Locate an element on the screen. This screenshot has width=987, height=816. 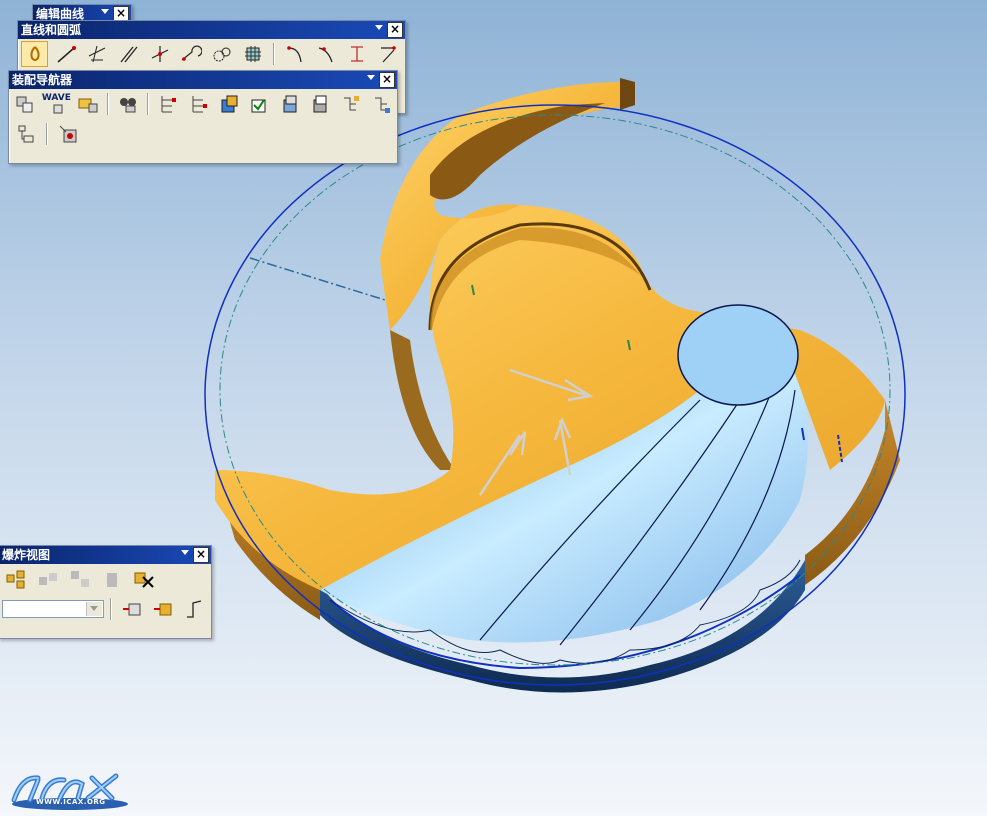
edit-explode-icon is located at coordinates (48, 579).